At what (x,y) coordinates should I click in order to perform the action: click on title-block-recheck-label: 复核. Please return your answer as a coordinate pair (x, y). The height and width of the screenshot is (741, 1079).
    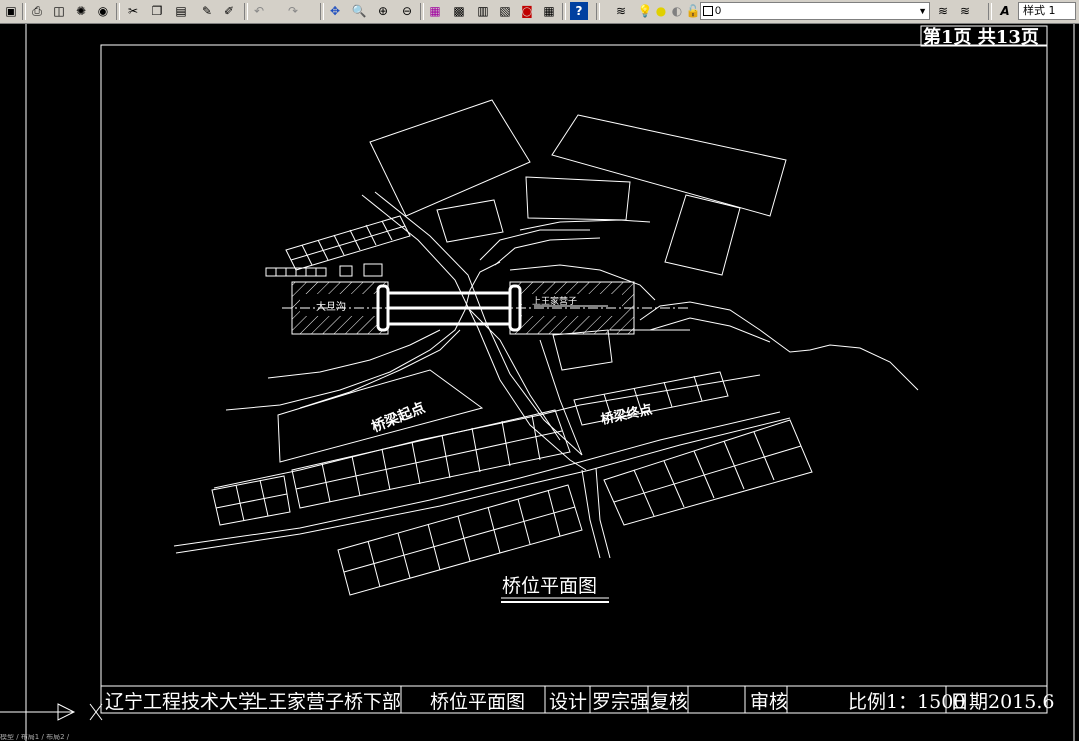
    Looking at the image, I should click on (669, 702).